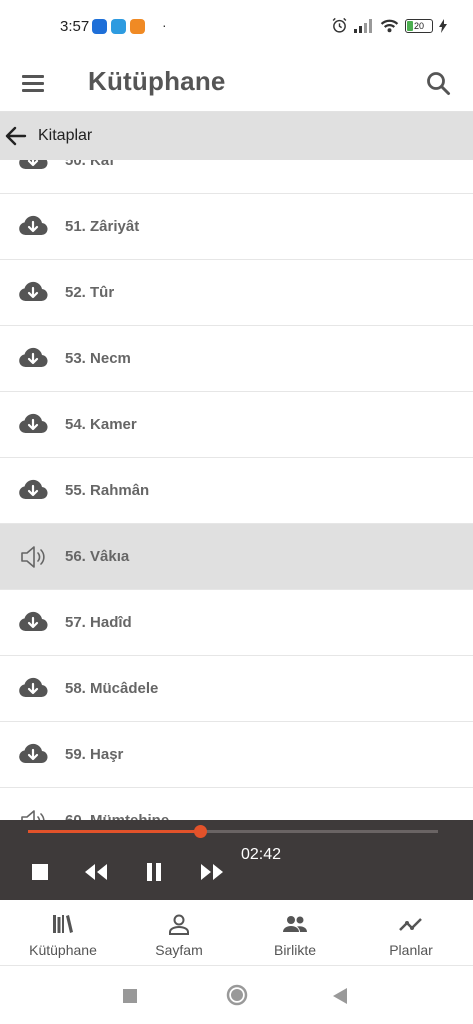 This screenshot has height=1024, width=473. Describe the element at coordinates (97, 556) in the screenshot. I see `list-item-label: 56. Vâkıa` at that location.